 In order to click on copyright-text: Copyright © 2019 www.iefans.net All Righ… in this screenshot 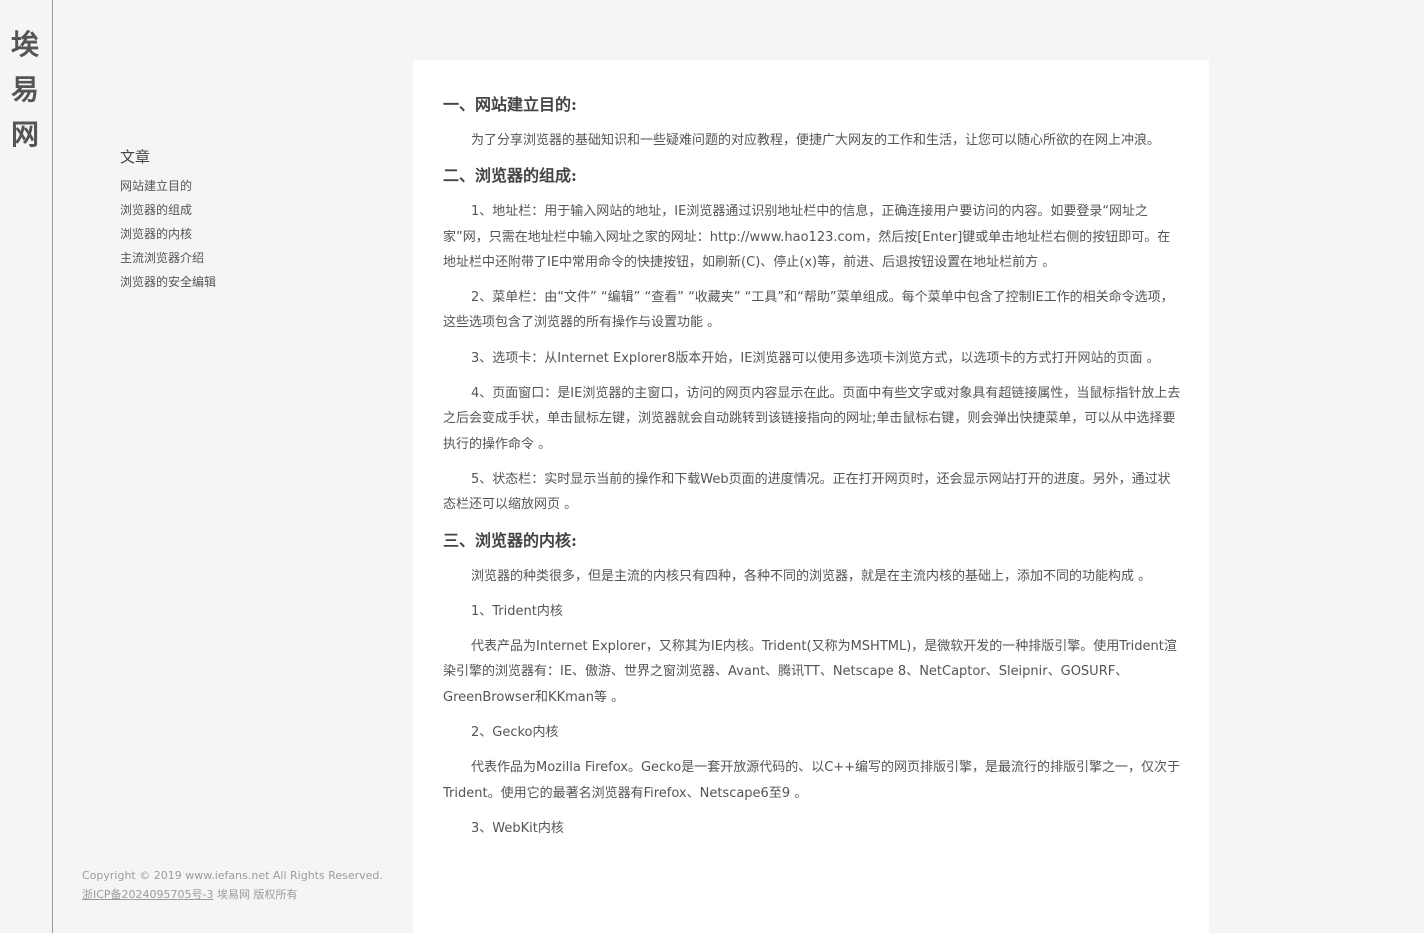, I will do `click(232, 875)`.